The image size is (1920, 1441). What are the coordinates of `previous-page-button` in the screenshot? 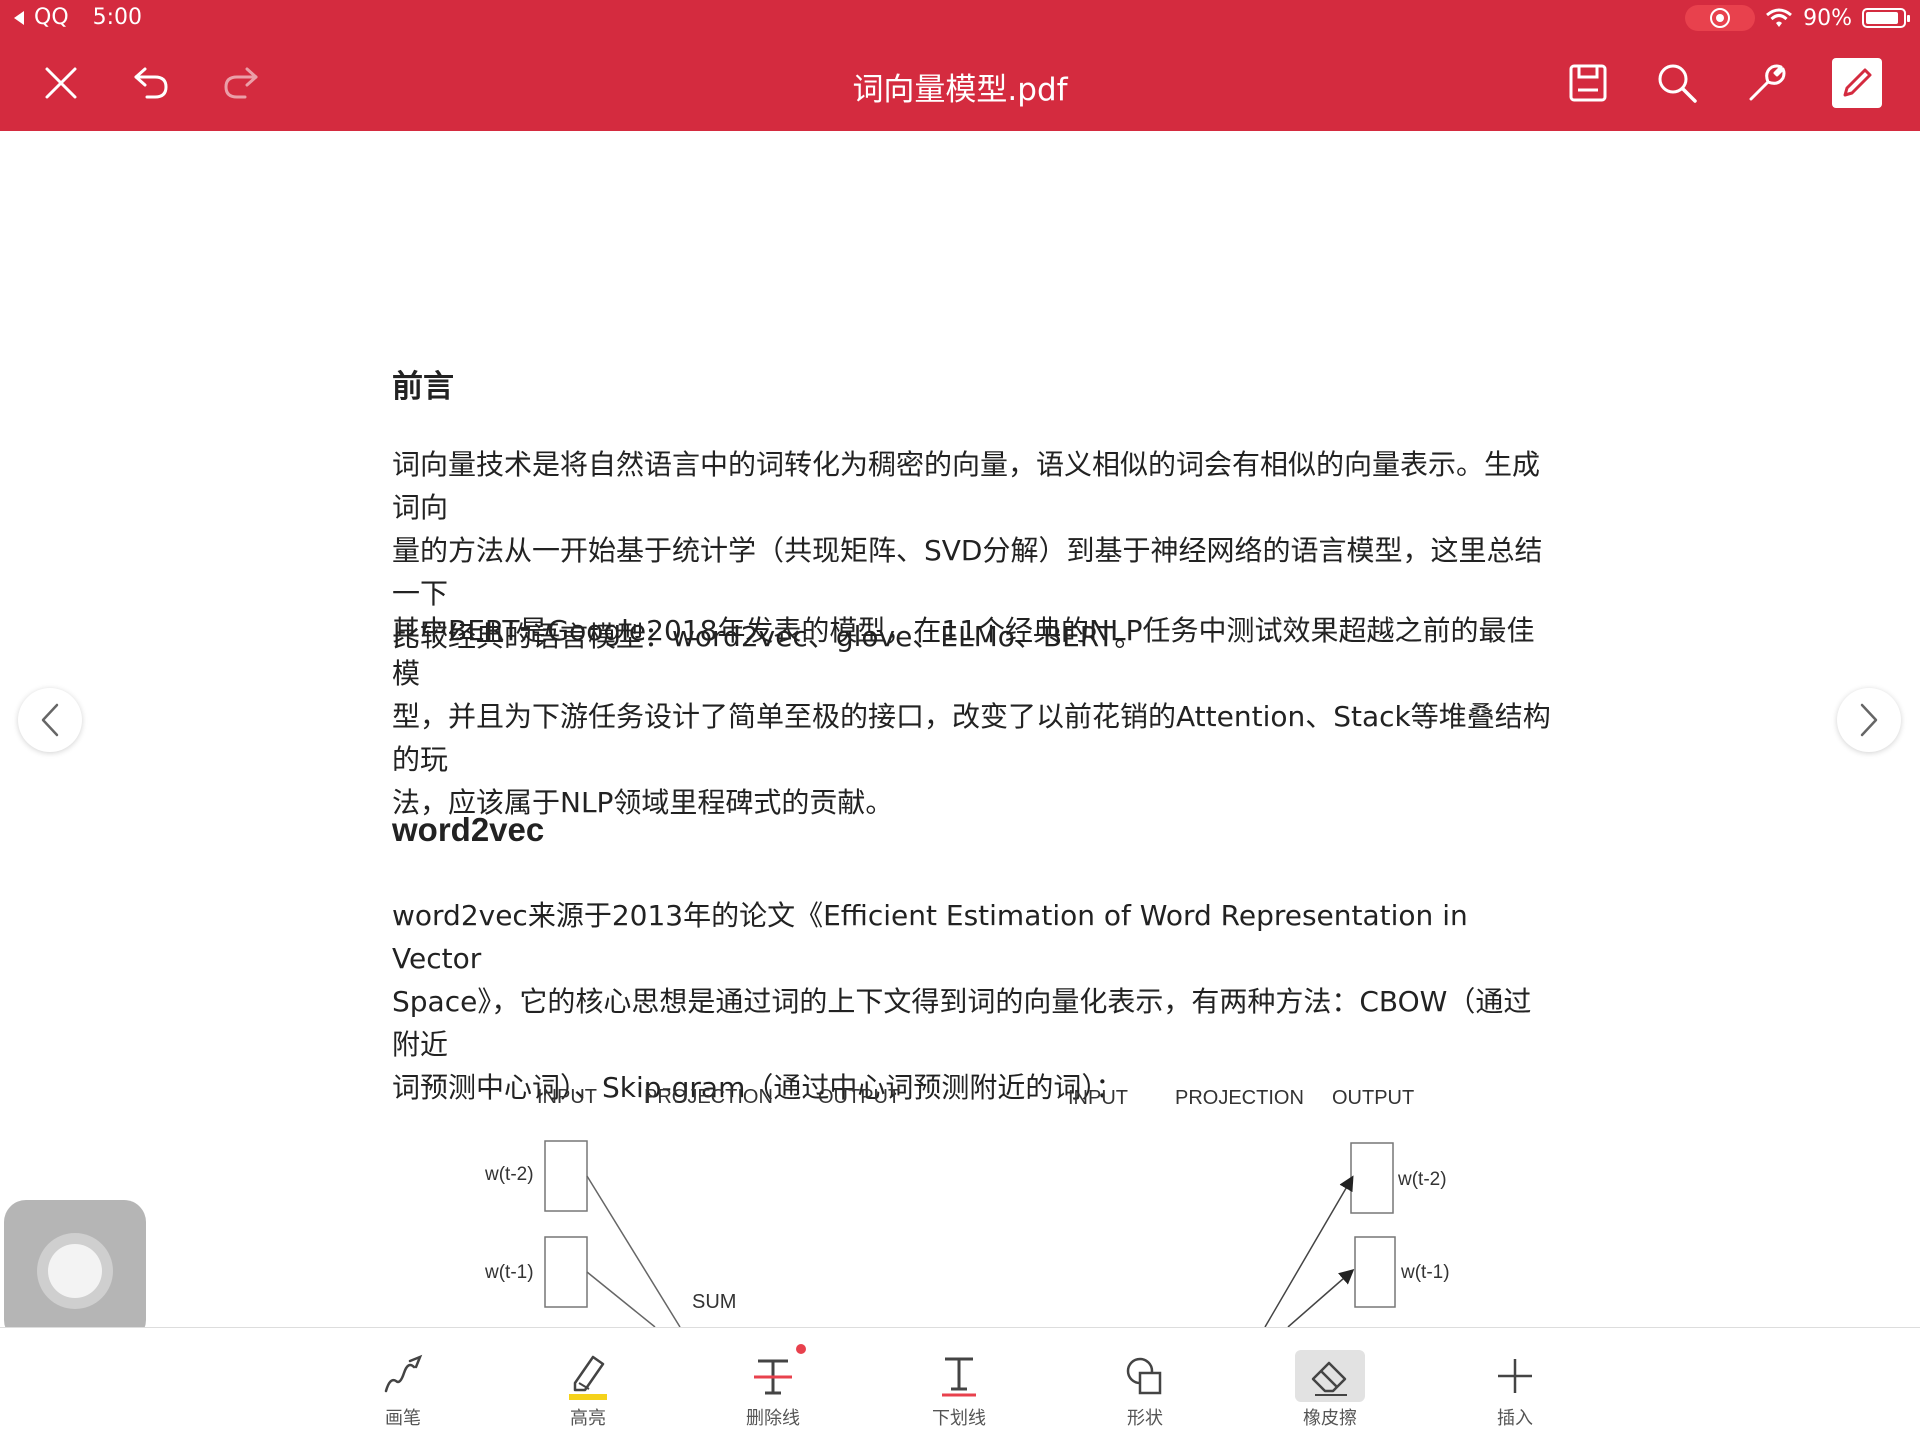 It's located at (50, 720).